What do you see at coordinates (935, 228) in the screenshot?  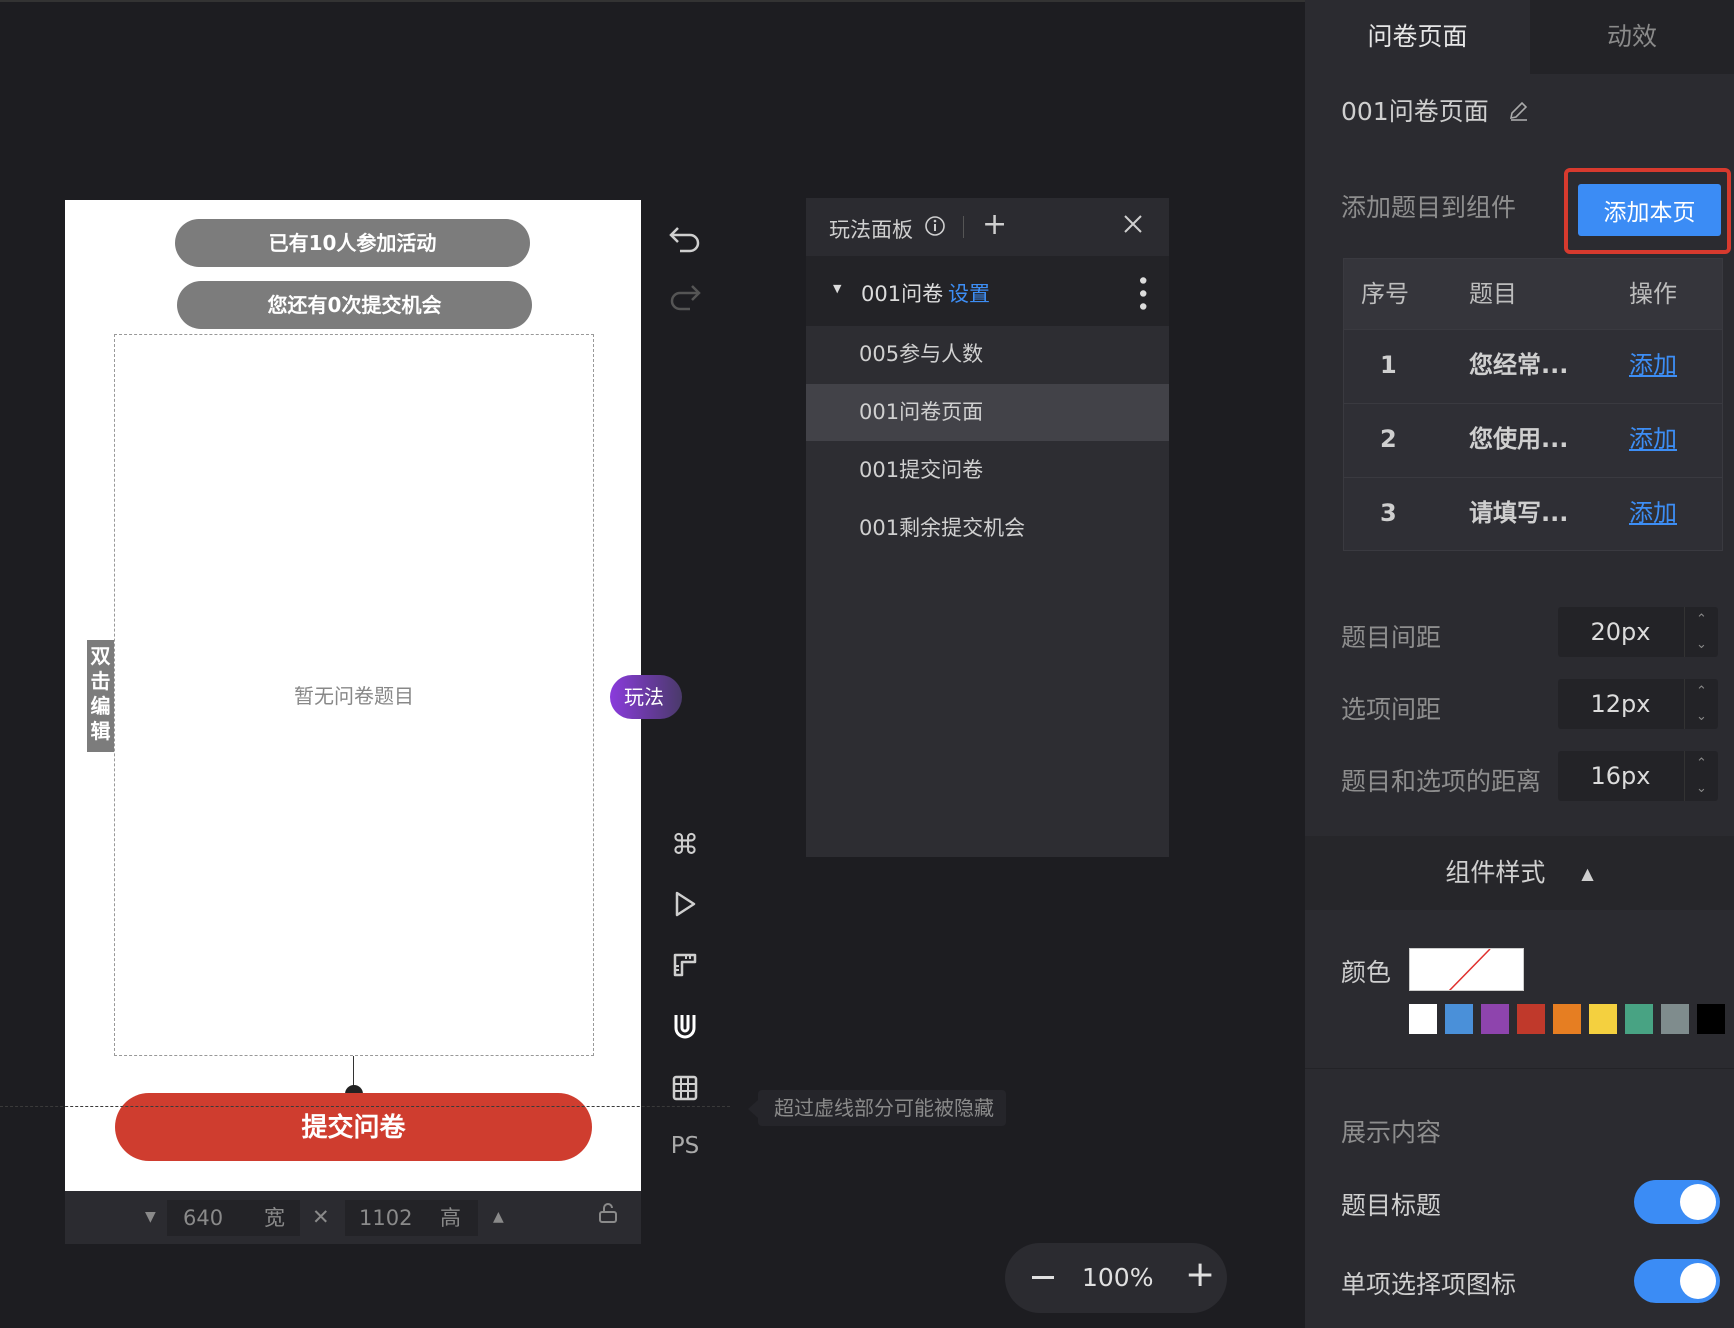 I see `info-icon` at bounding box center [935, 228].